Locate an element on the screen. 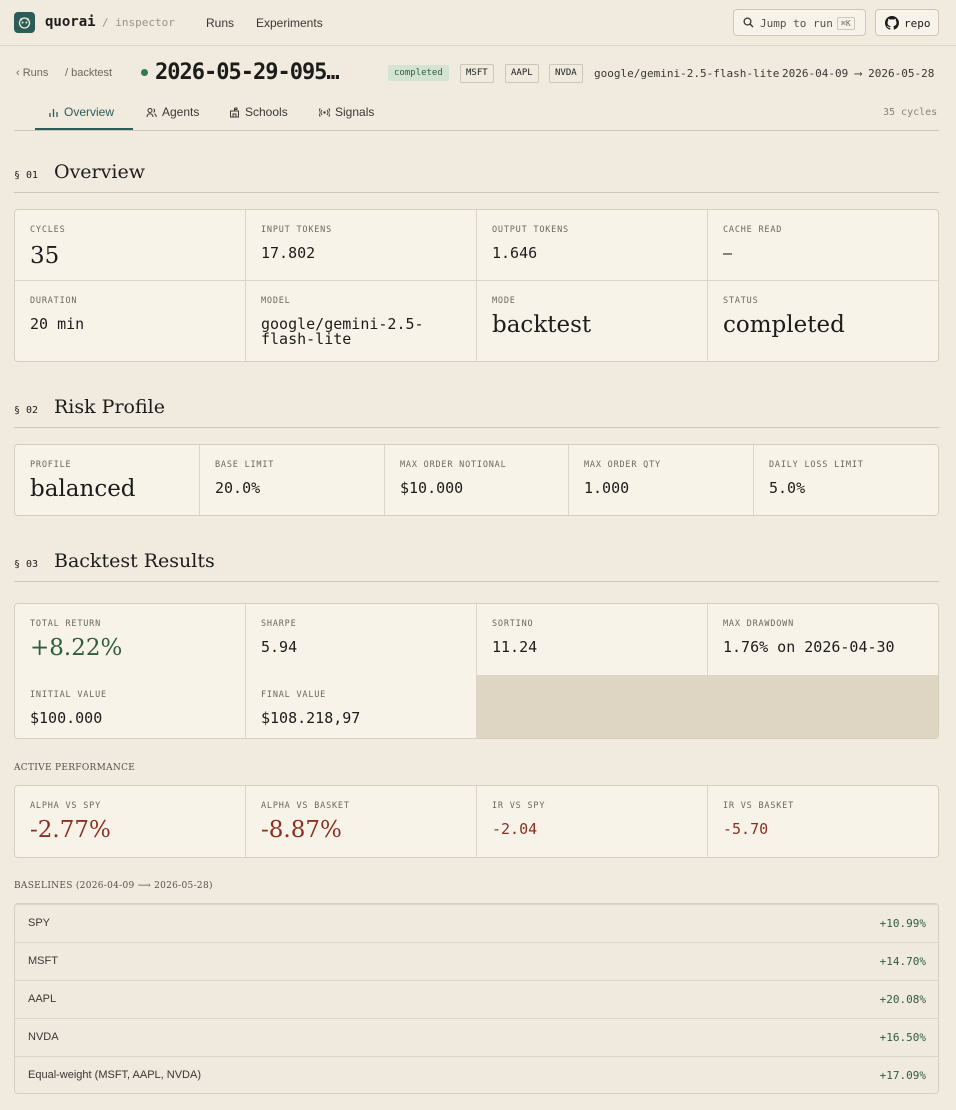 This screenshot has width=956, height=1110. metric-cycles: Cycles 35 is located at coordinates (130, 245).